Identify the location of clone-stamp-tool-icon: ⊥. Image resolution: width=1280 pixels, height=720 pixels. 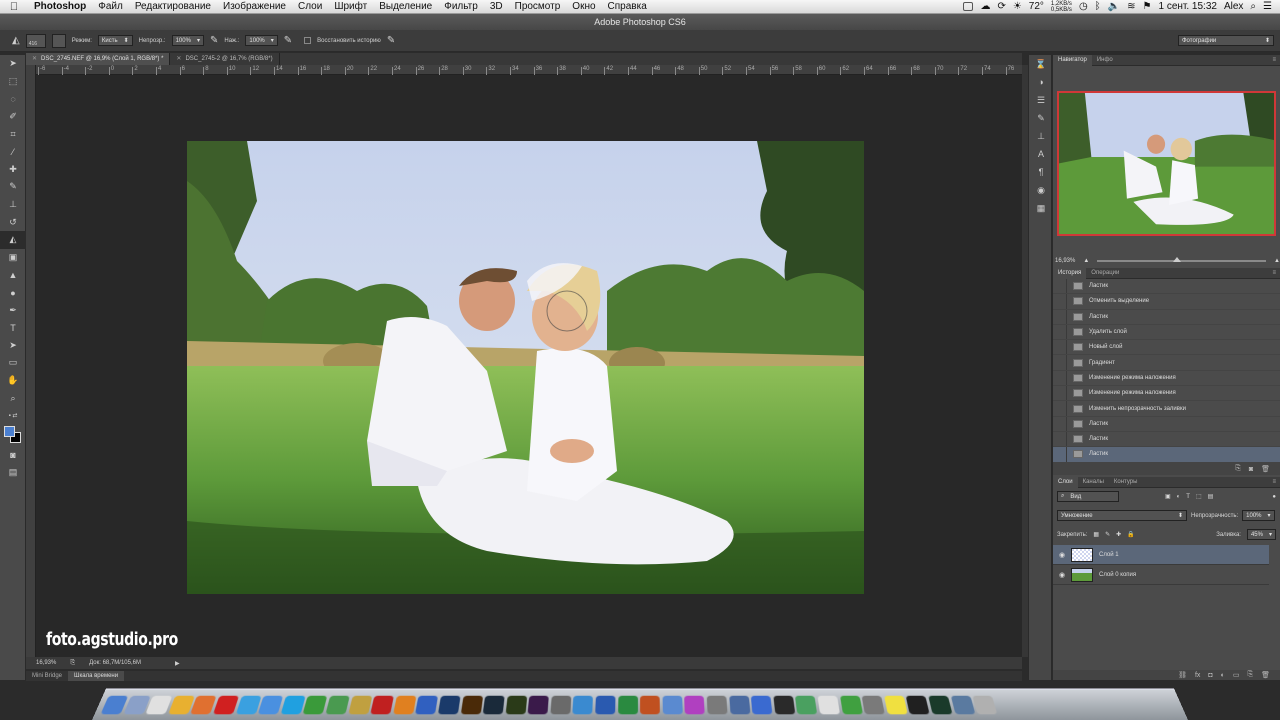
(13, 205).